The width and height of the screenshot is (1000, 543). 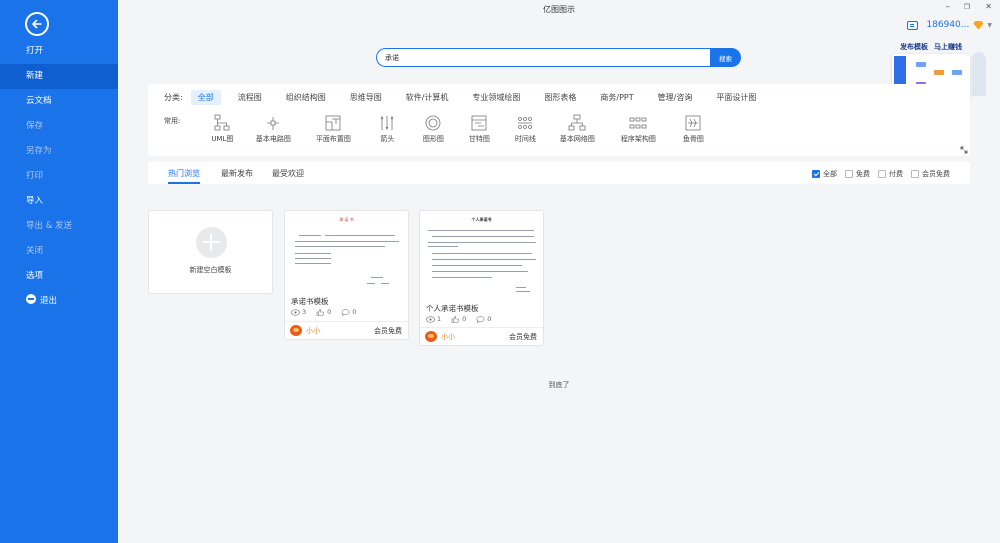 I want to click on new-blank-template-card: 新建空白模板, so click(x=210, y=252).